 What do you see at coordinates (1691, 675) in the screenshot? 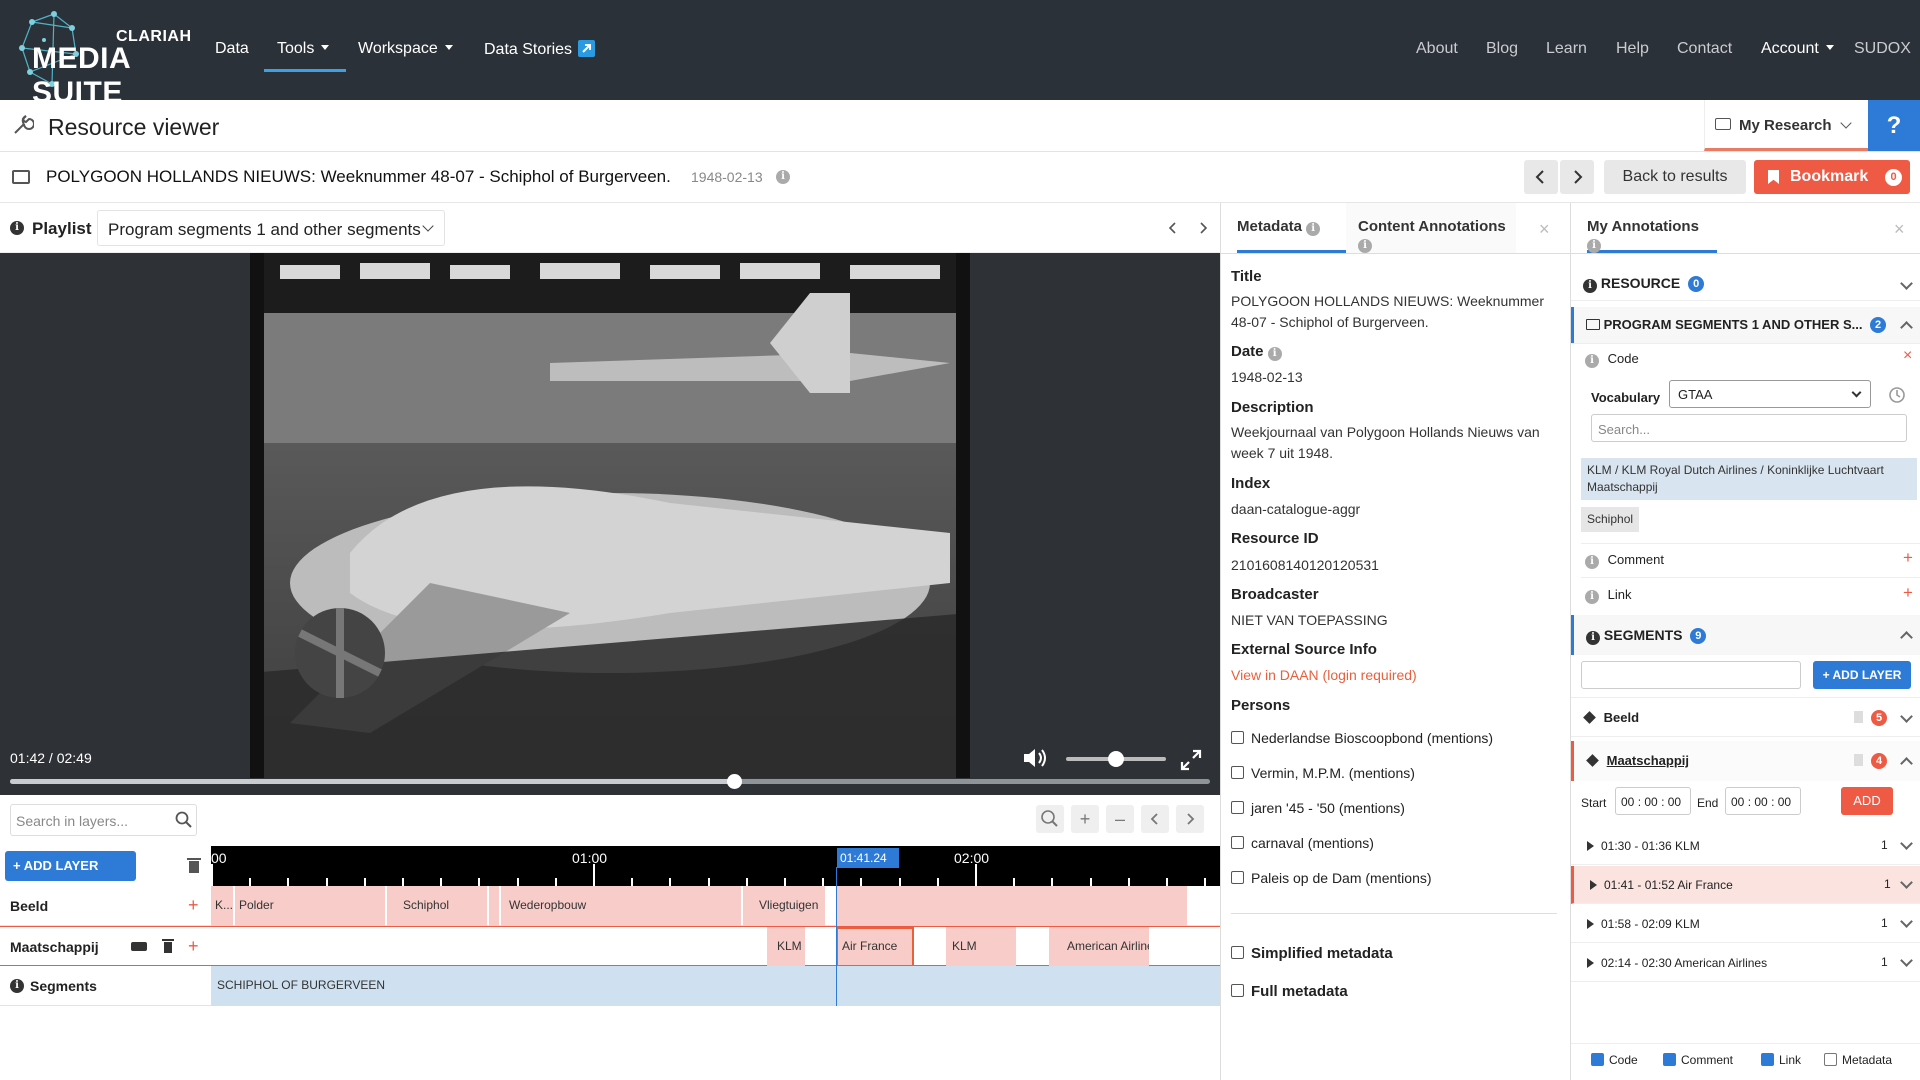
I see `layer-name-input` at bounding box center [1691, 675].